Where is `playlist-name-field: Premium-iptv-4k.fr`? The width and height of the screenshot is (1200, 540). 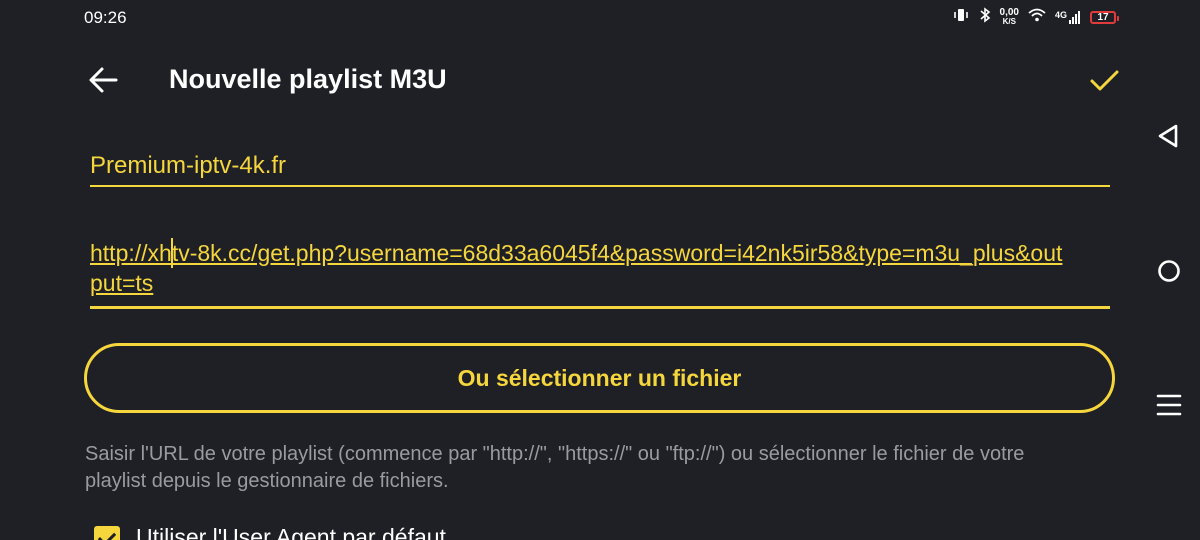
playlist-name-field: Premium-iptv-4k.fr is located at coordinates (600, 167).